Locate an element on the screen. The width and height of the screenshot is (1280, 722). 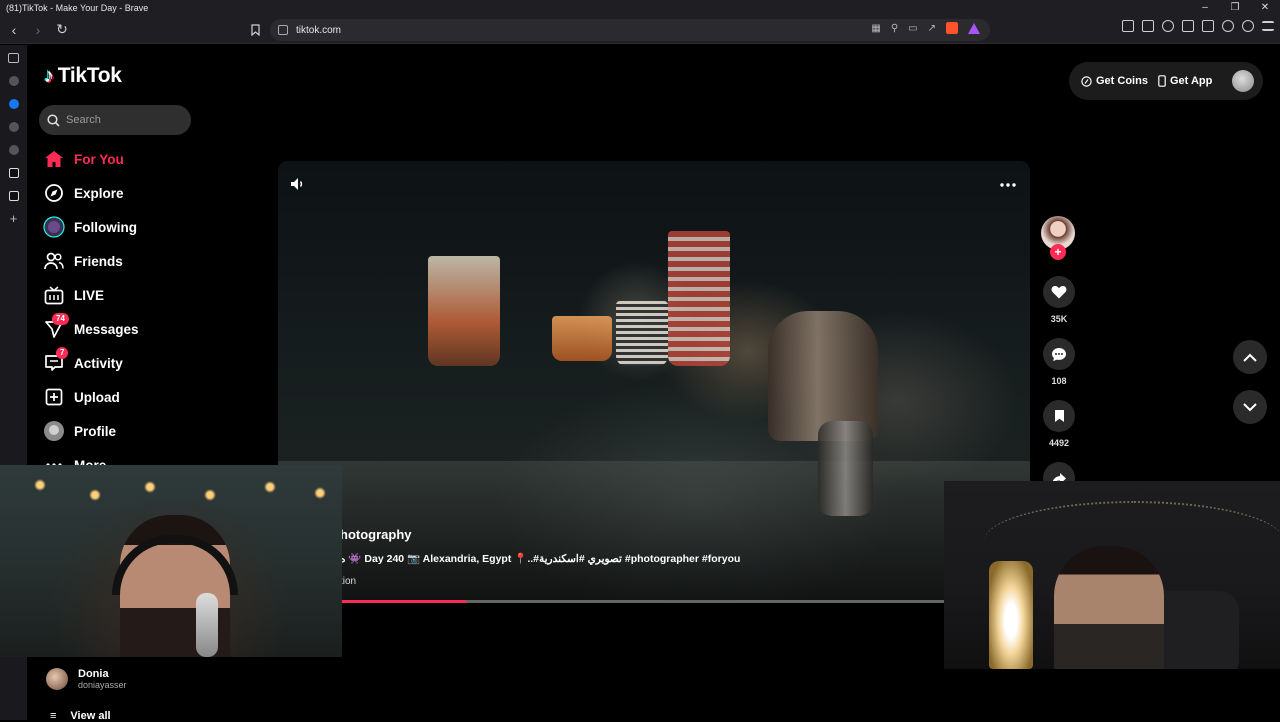
extensions-icon is located at coordinates (1128, 26).